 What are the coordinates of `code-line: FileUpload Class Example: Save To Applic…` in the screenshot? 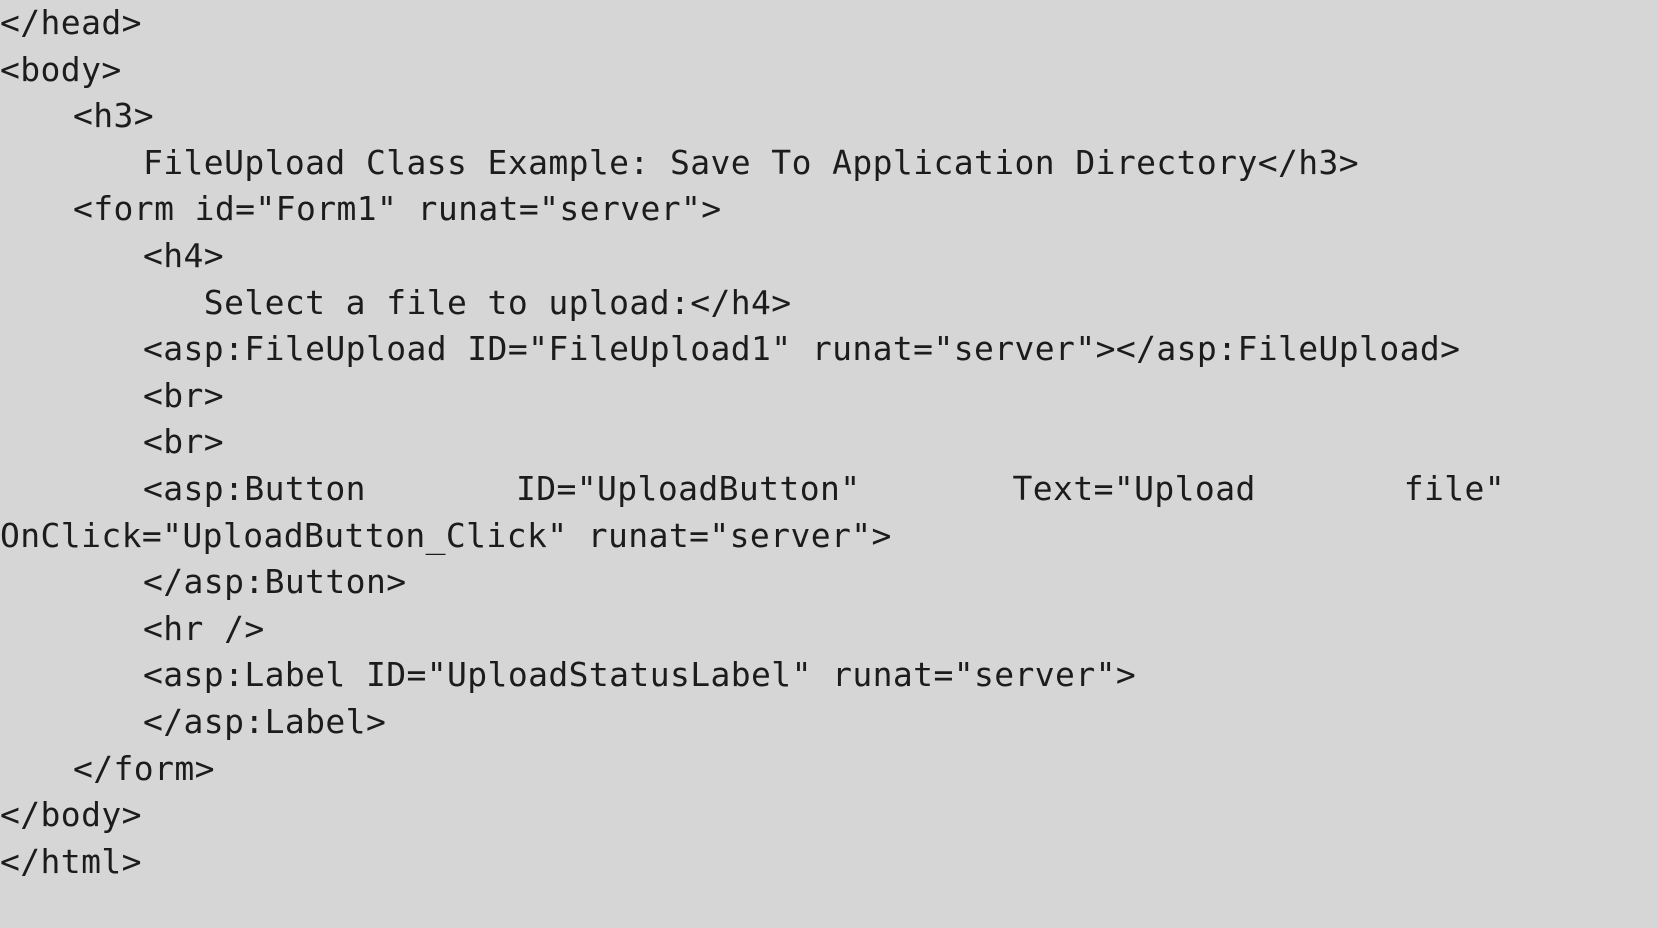 It's located at (751, 162).